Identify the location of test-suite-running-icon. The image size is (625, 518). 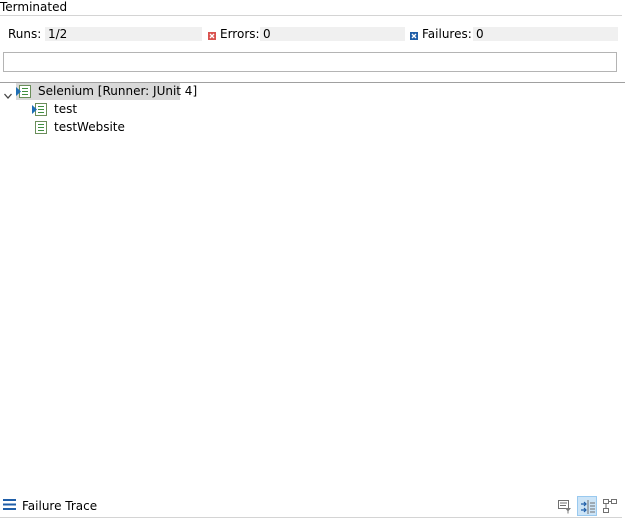
(24, 91).